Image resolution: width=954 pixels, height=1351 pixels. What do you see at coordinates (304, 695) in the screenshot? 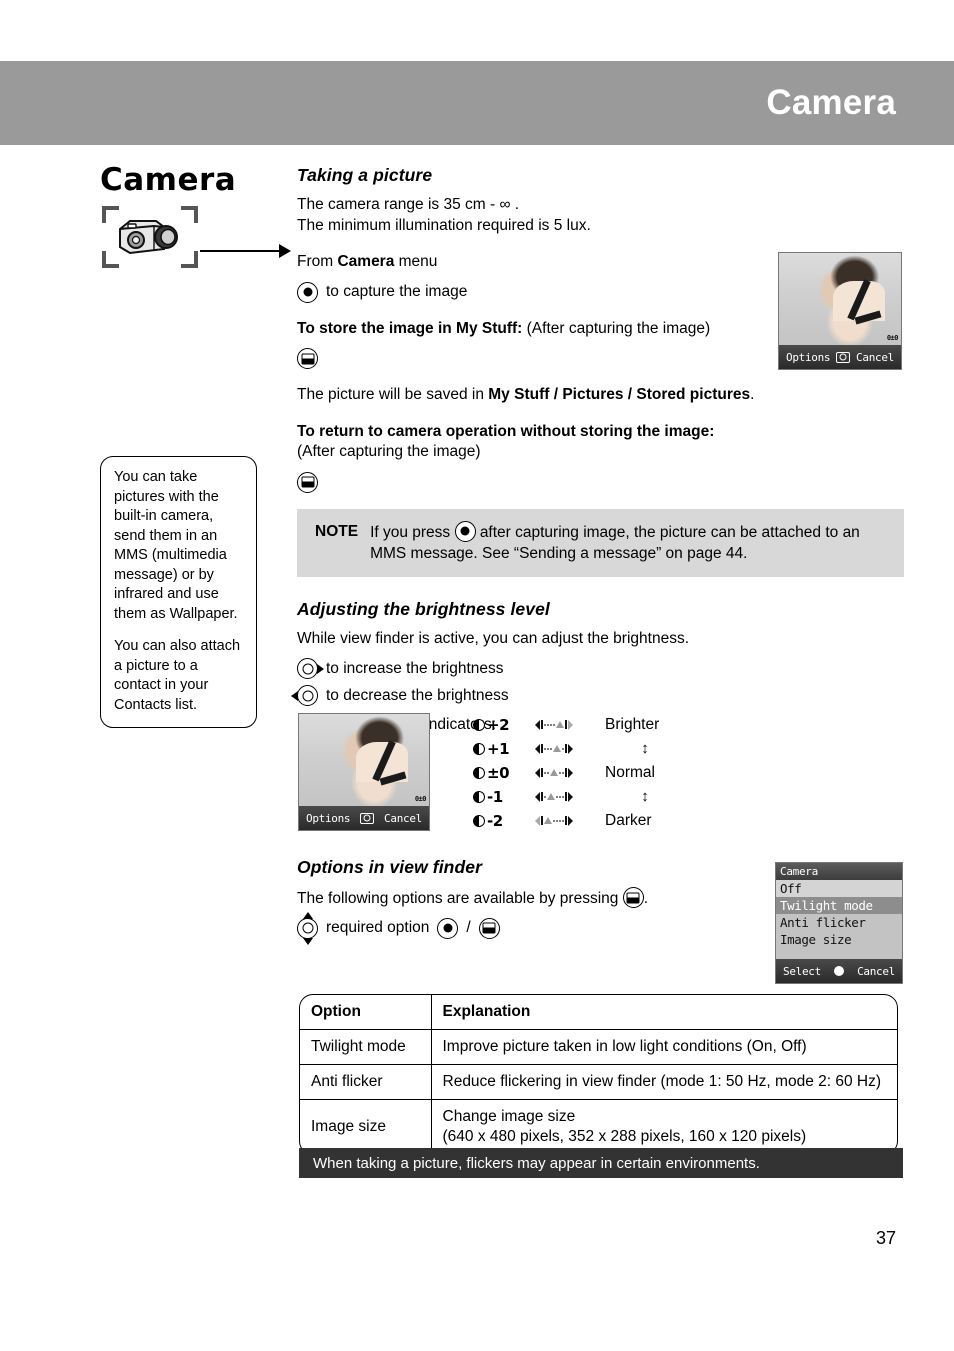
I see `nav-left-key-icon` at bounding box center [304, 695].